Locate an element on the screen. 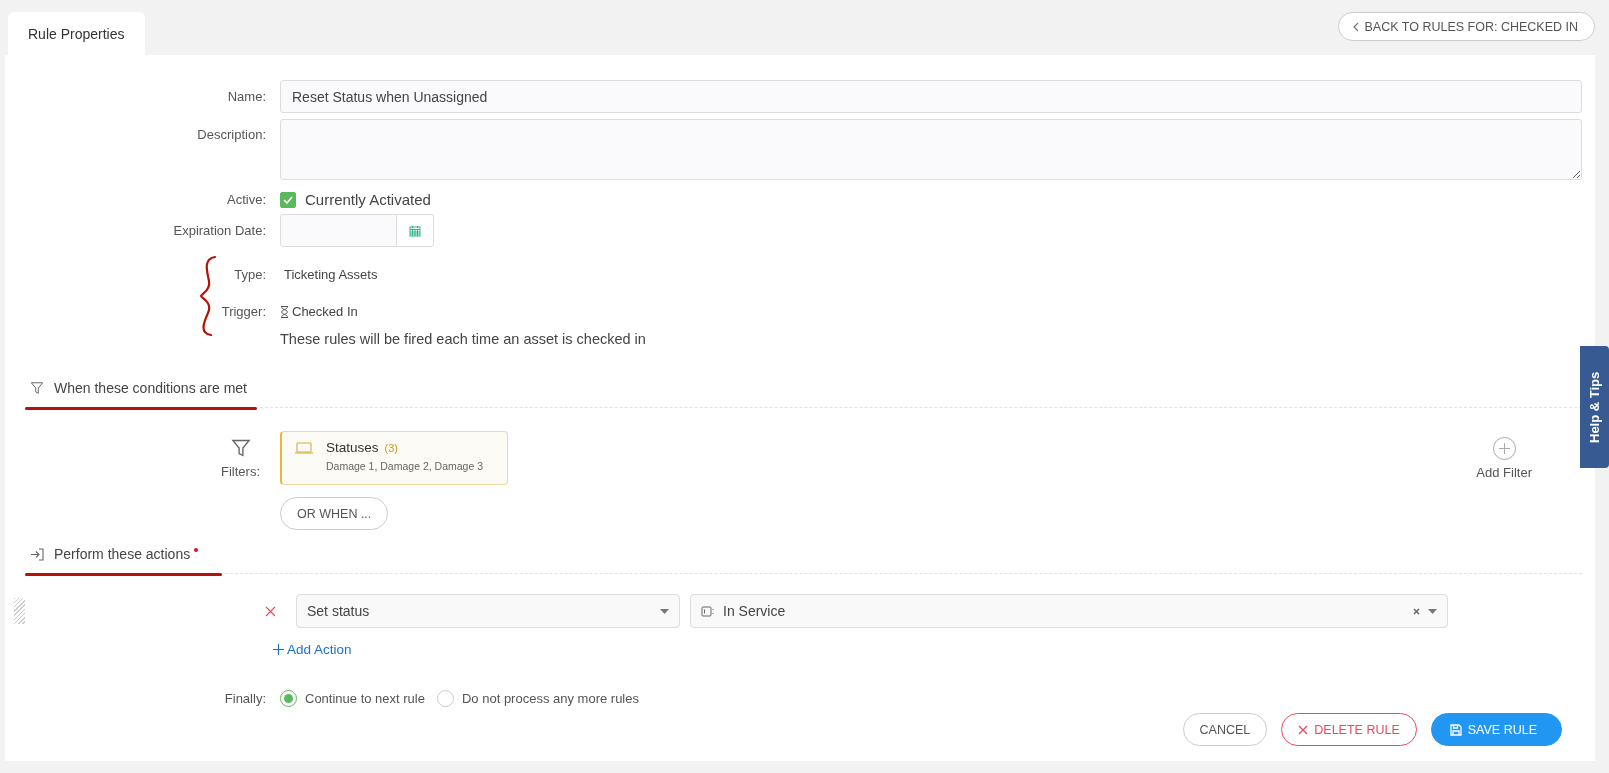  checkmark-icon is located at coordinates (288, 199).